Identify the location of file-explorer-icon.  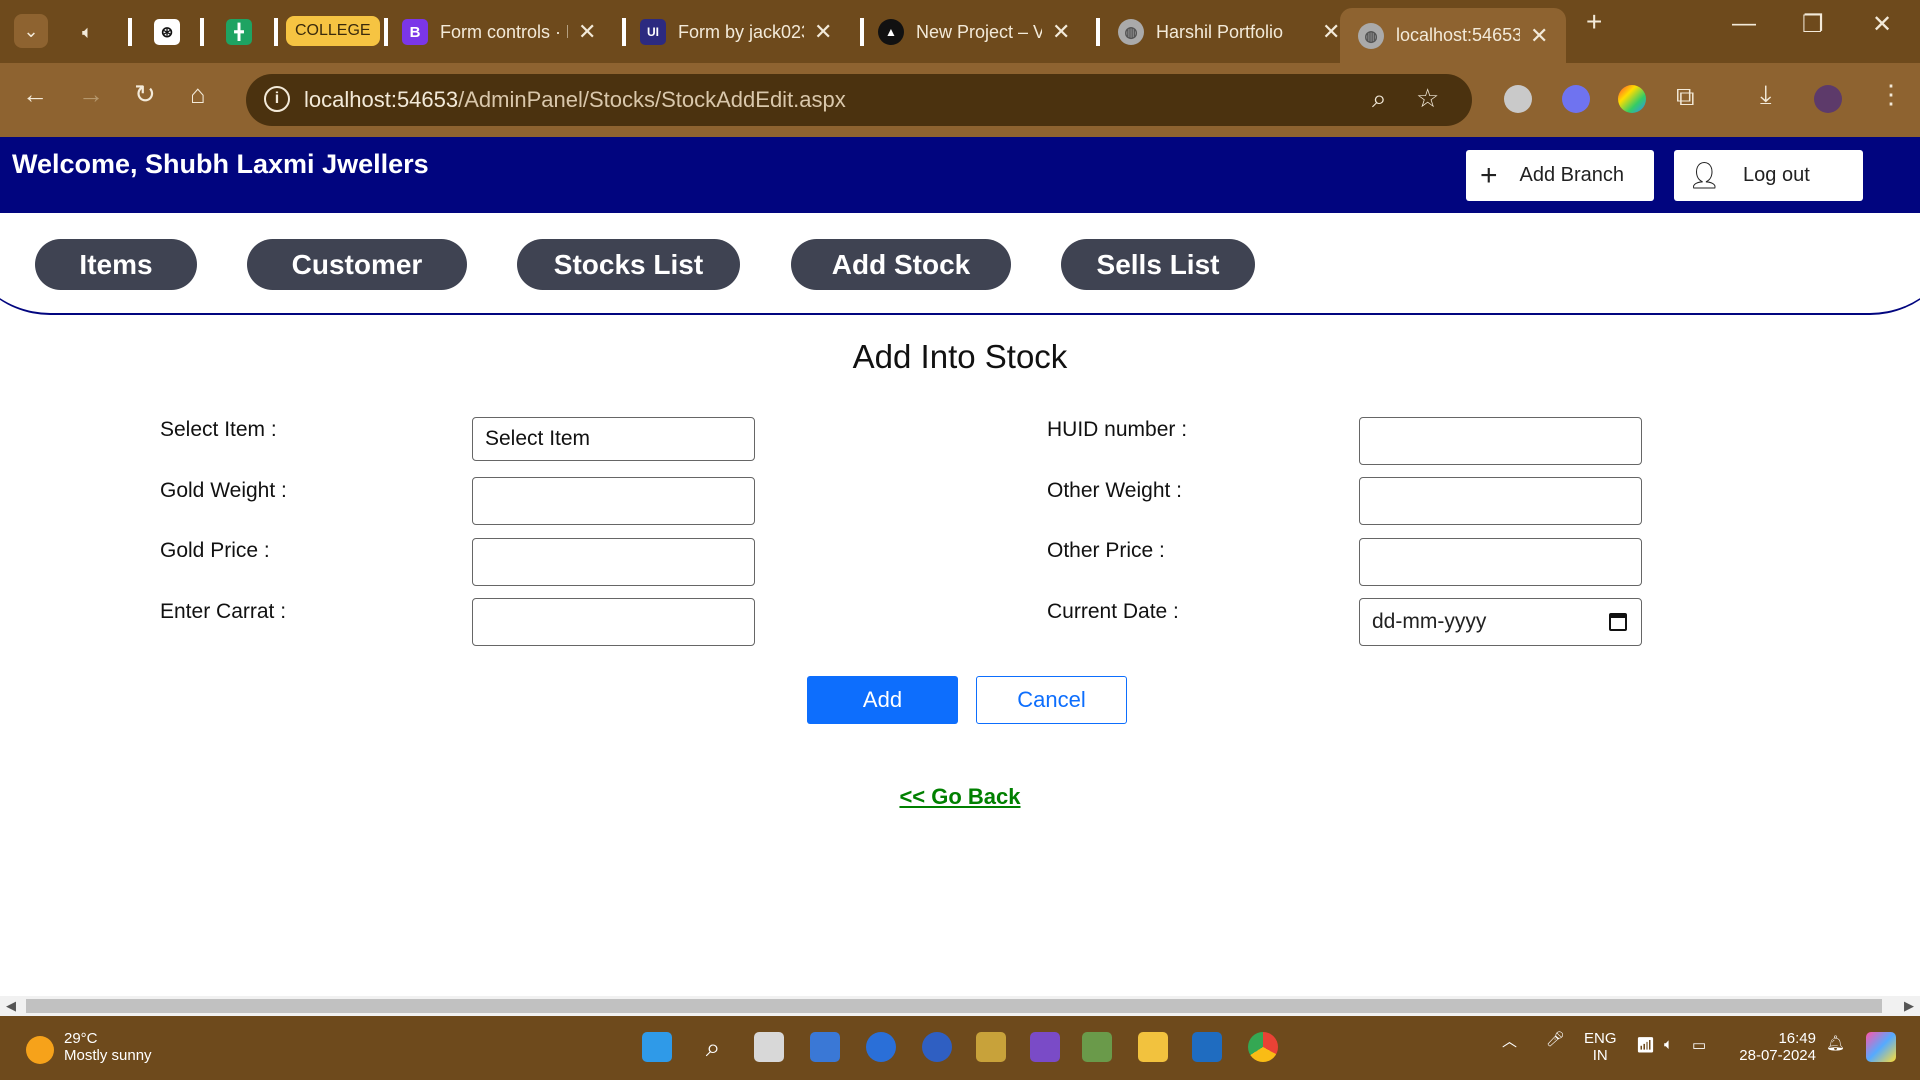
(1153, 1047).